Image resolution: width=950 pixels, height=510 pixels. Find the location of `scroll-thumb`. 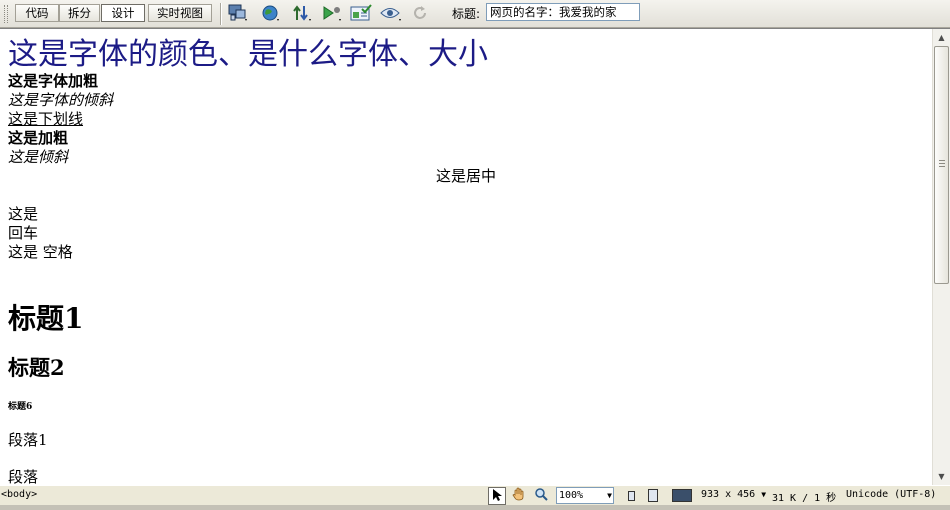

scroll-thumb is located at coordinates (941, 165).